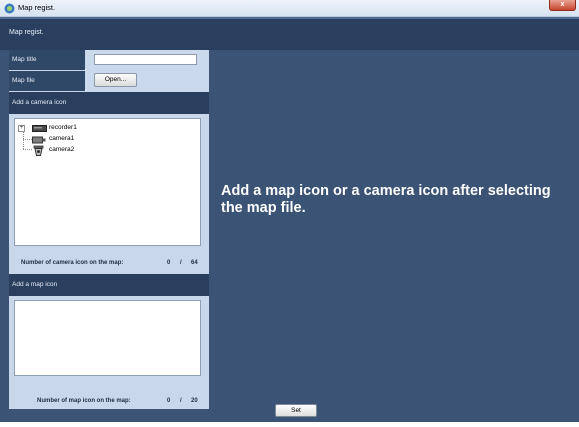 Image resolution: width=579 pixels, height=427 pixels. I want to click on window-title: Map regist., so click(37, 7).